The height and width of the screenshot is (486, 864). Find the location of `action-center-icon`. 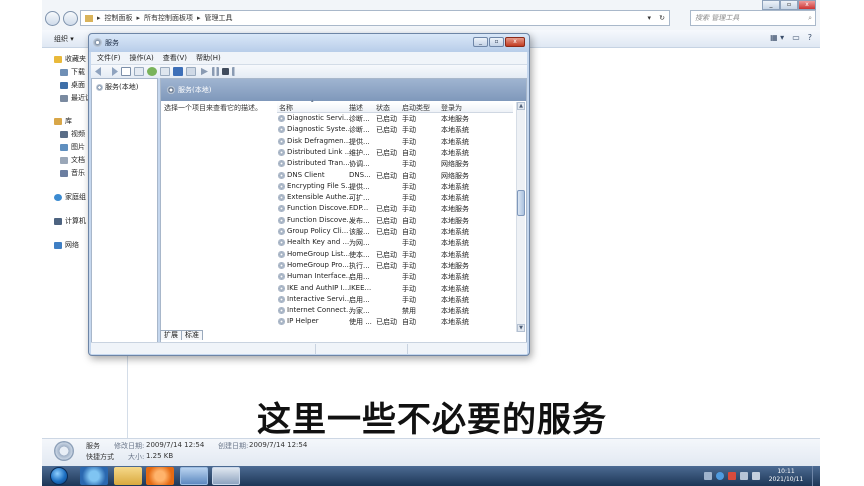

action-center-icon is located at coordinates (732, 476).